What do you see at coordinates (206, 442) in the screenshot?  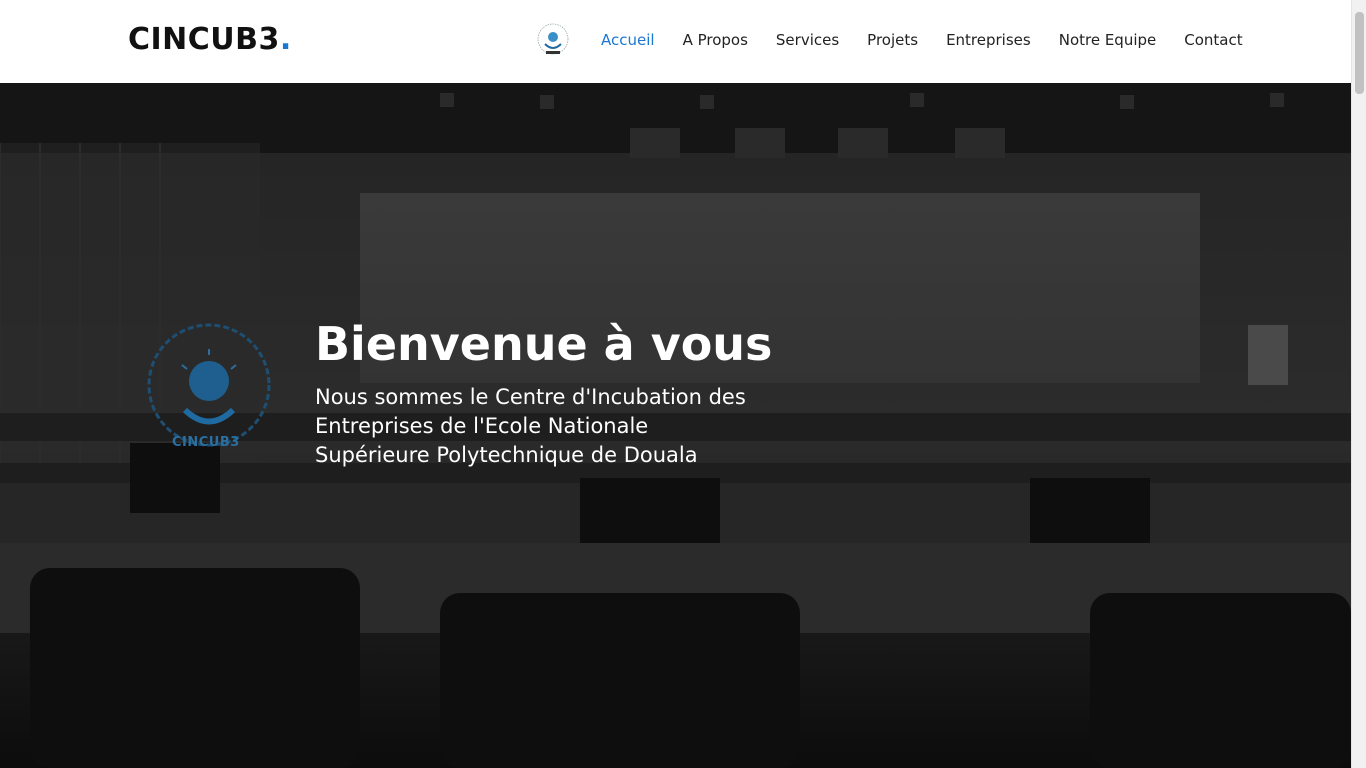 I see `hero-logo-text: CINCUB3` at bounding box center [206, 442].